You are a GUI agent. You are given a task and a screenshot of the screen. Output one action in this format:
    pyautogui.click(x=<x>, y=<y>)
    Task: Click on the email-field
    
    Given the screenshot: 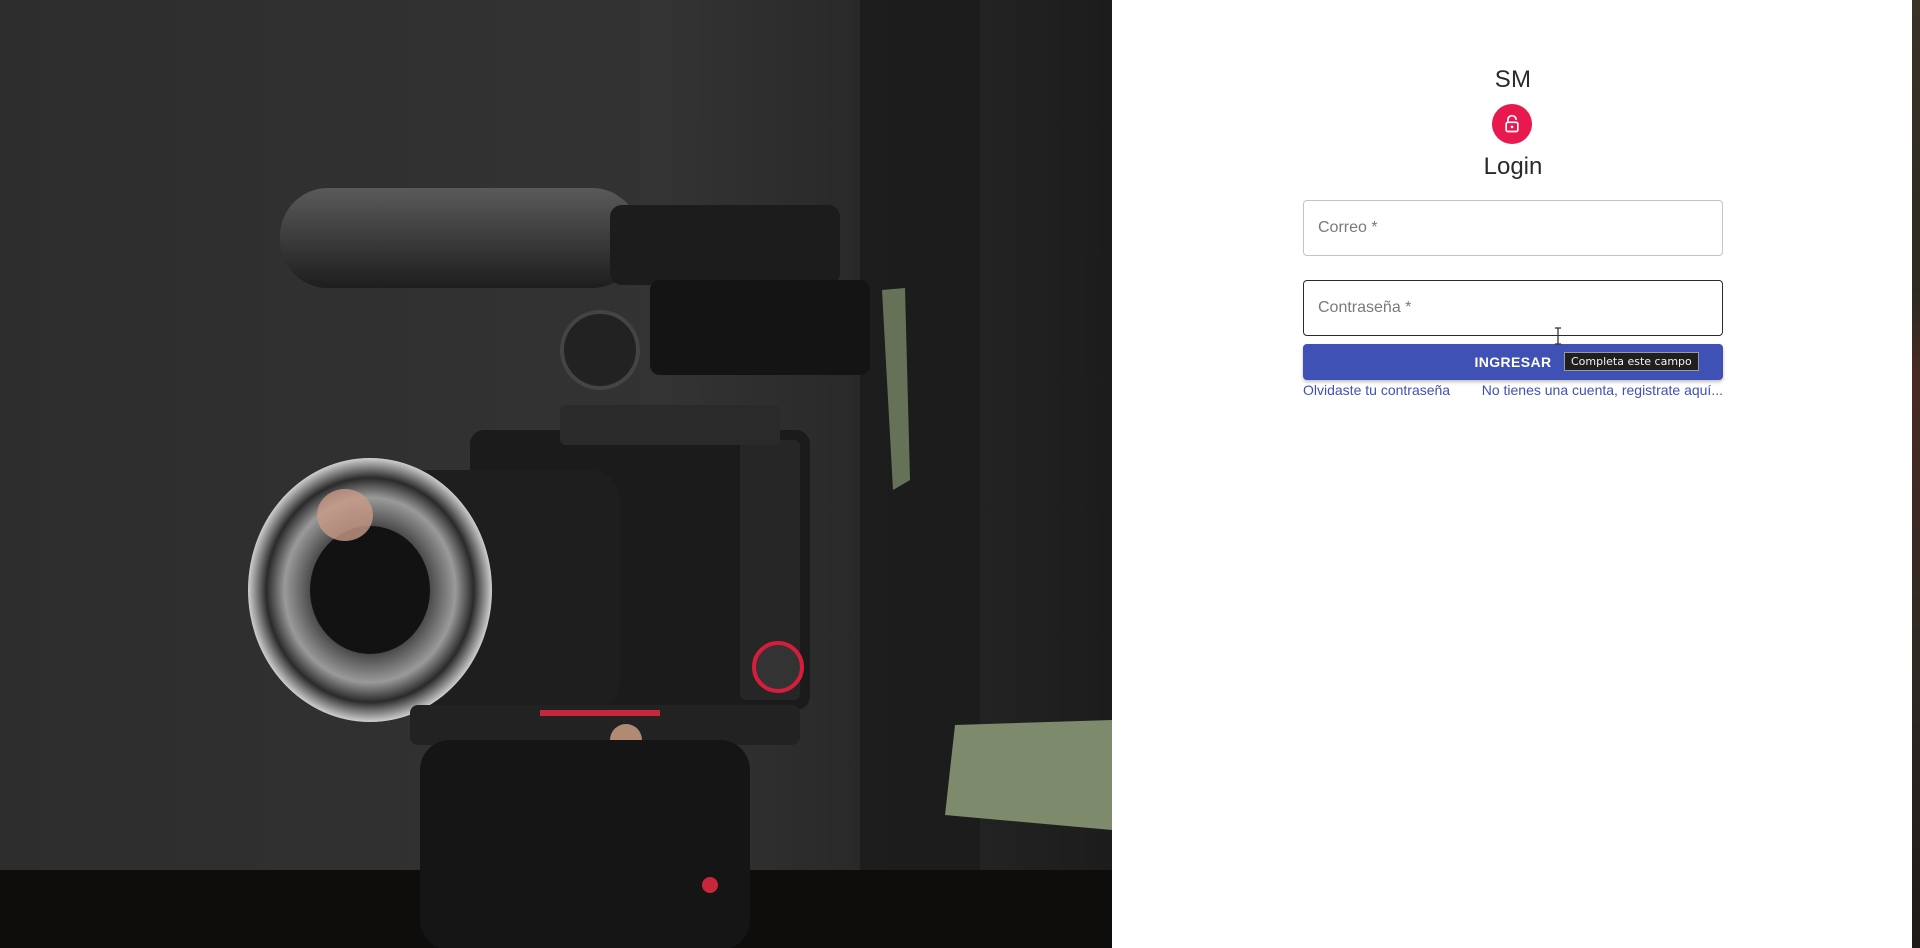 What is the action you would take?
    pyautogui.click(x=1513, y=228)
    